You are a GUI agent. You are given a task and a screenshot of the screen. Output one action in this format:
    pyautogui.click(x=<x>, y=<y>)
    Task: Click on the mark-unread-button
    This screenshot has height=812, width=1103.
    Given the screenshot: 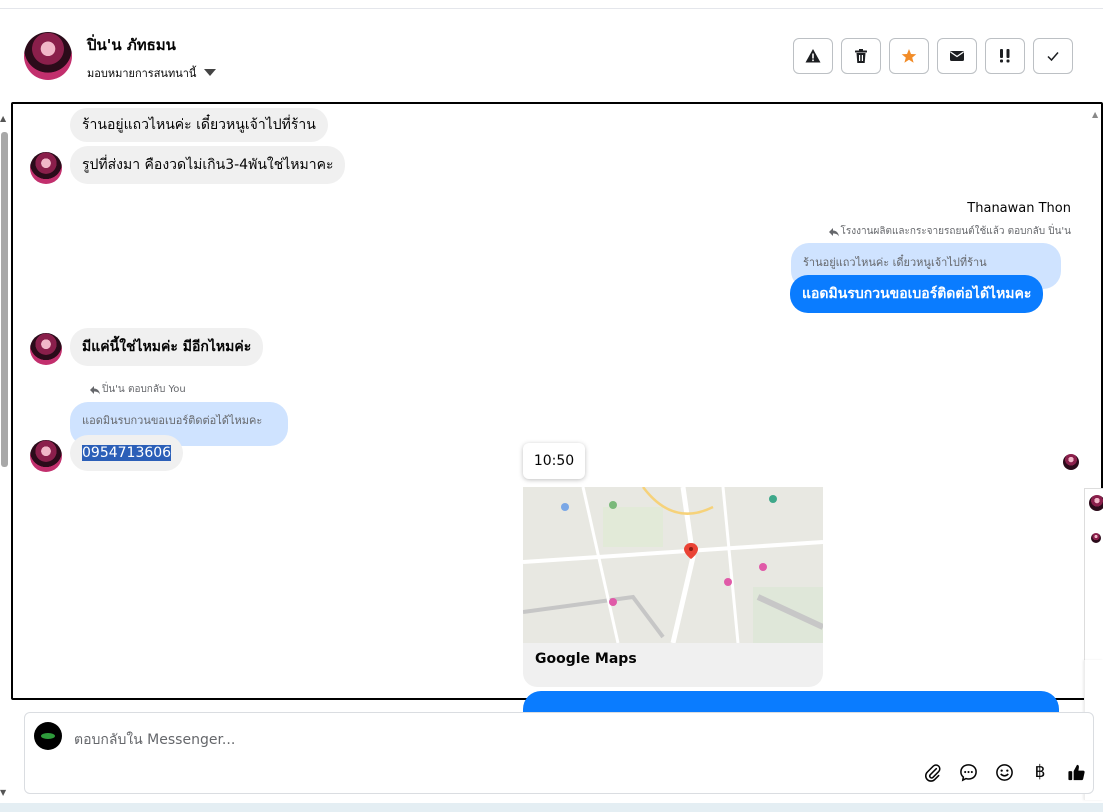 What is the action you would take?
    pyautogui.click(x=957, y=56)
    